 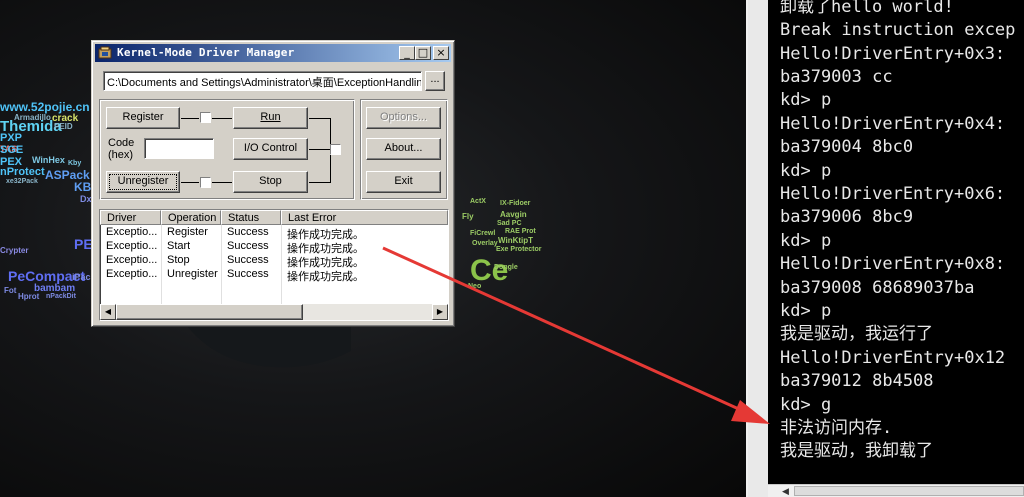 I want to click on console-line: kd> g, so click(x=806, y=405).